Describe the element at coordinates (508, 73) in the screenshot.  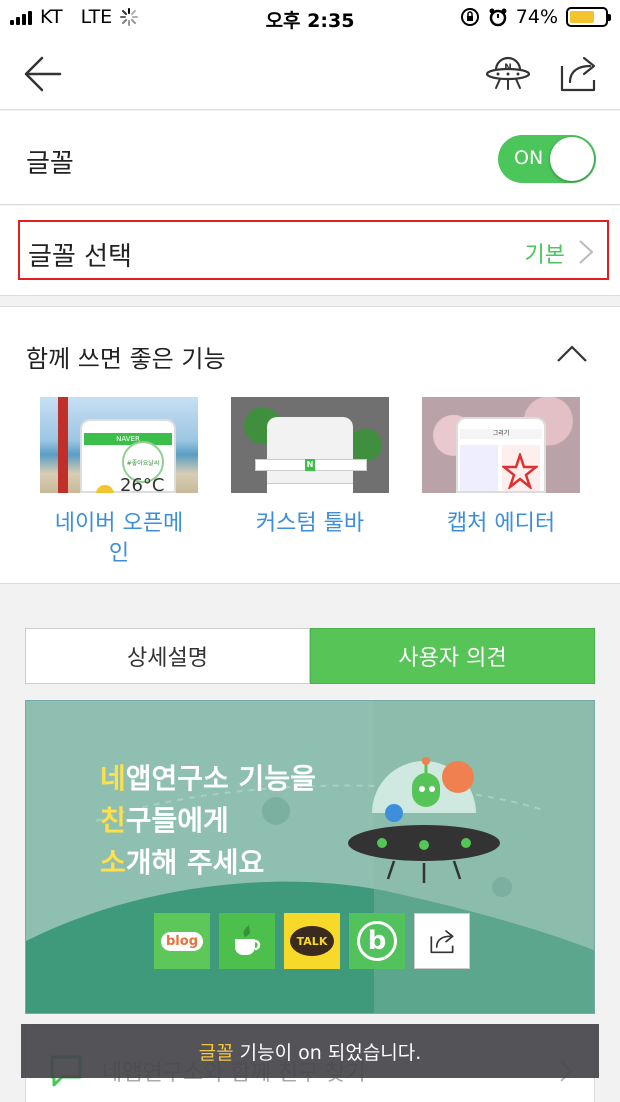
I see `naver-lab-ufo-icon: N` at that location.